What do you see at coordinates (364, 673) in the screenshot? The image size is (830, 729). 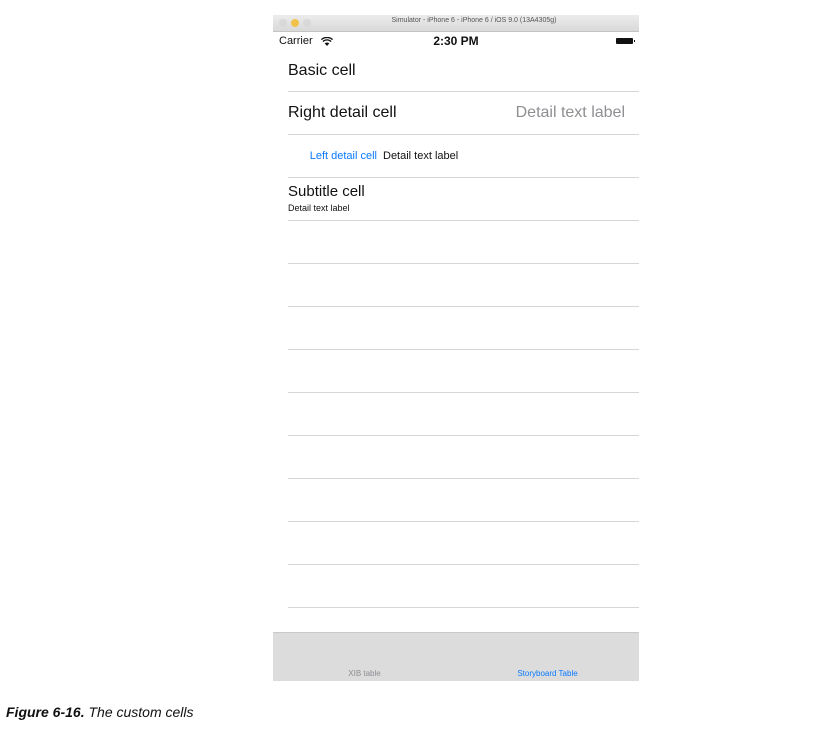 I see `tab-xib-table: XIB table` at bounding box center [364, 673].